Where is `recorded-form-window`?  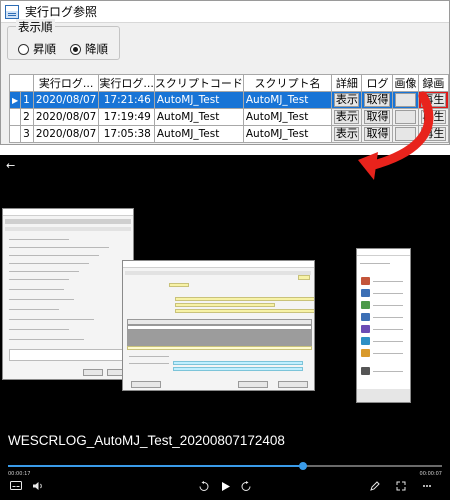 recorded-form-window is located at coordinates (218, 325).